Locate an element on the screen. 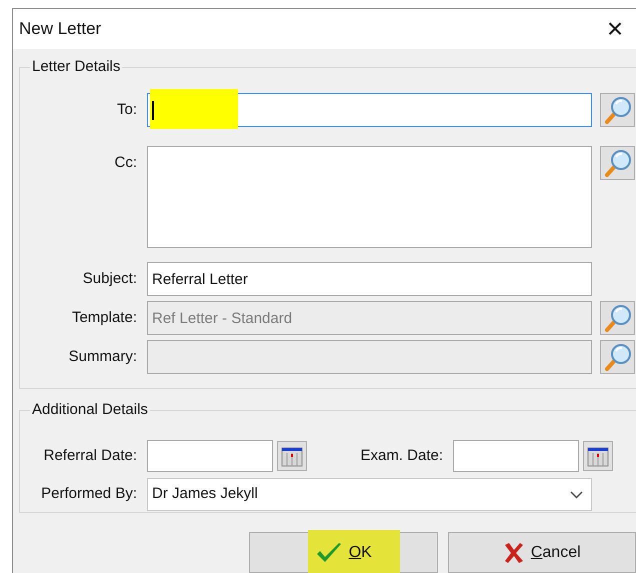 Image resolution: width=636 pixels, height=573 pixels. cancel-button: Cancel is located at coordinates (542, 552).